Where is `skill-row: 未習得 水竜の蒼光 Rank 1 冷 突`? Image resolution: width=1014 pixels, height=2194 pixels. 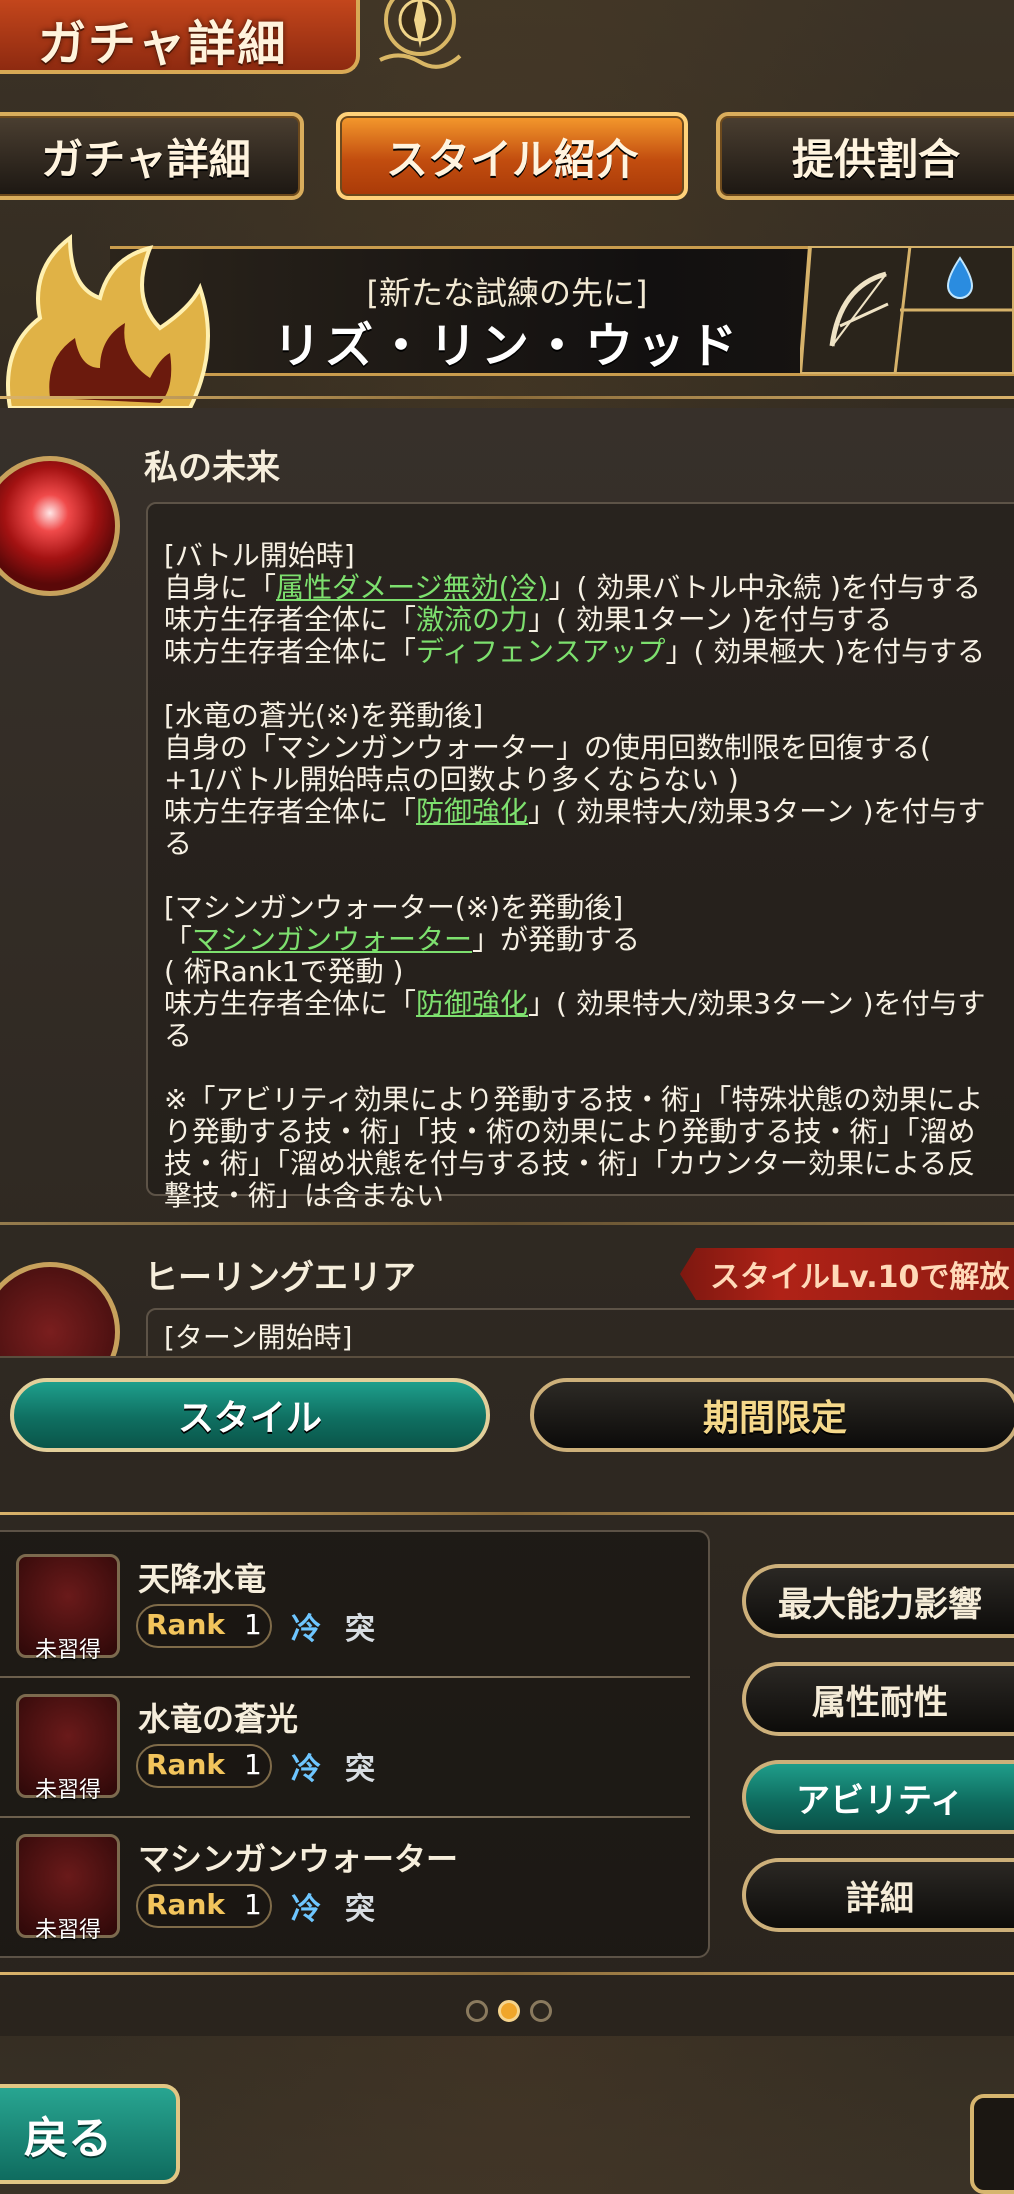 skill-row: 未習得 水竜の蒼光 Rank 1 冷 突 is located at coordinates (355, 1750).